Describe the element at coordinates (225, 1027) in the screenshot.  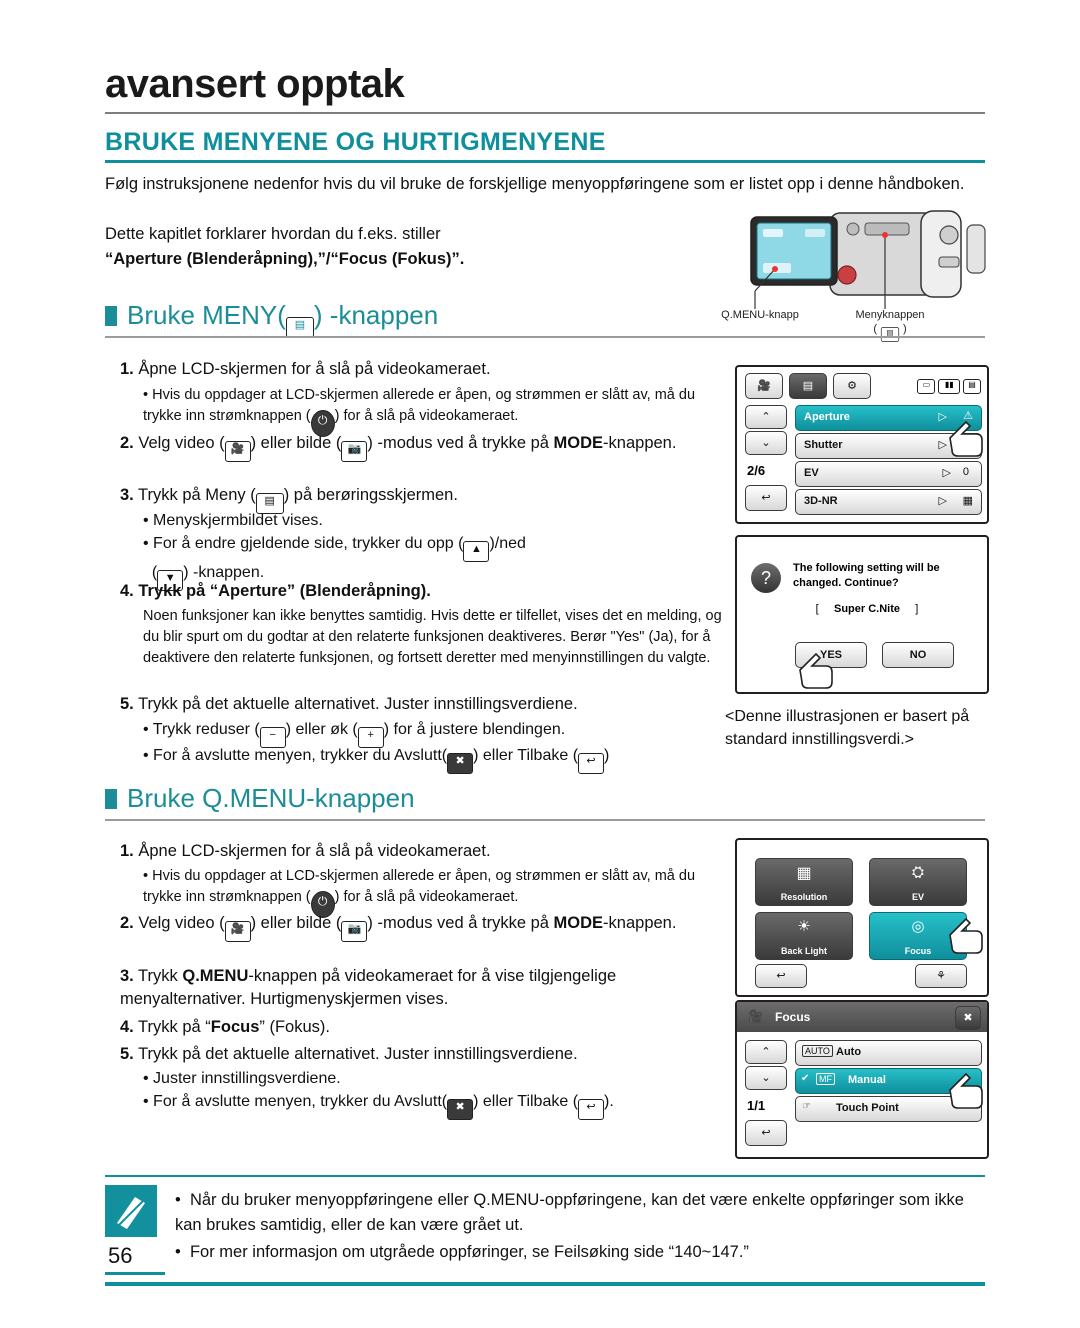
I see `step-4-qmenu: 4. Trykk på “Focus” (Fokus).` at that location.